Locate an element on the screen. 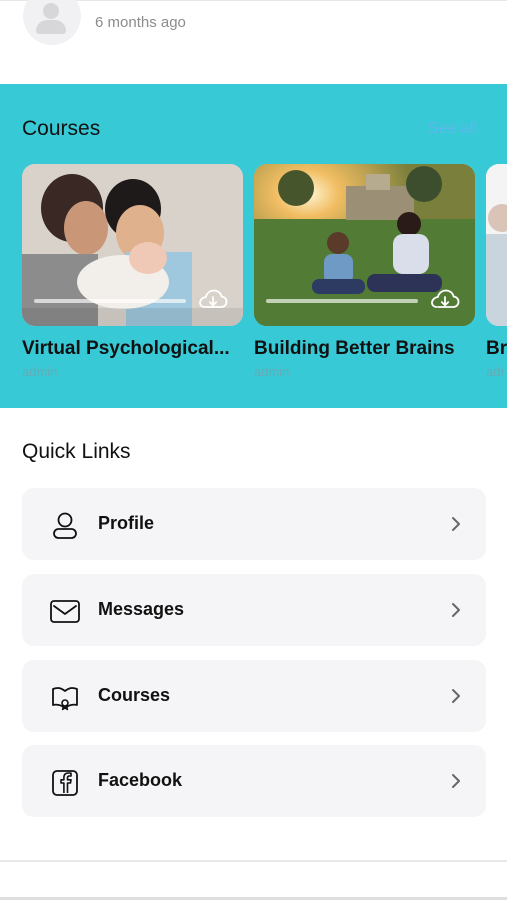  default-avatar-icon is located at coordinates (51, 11).